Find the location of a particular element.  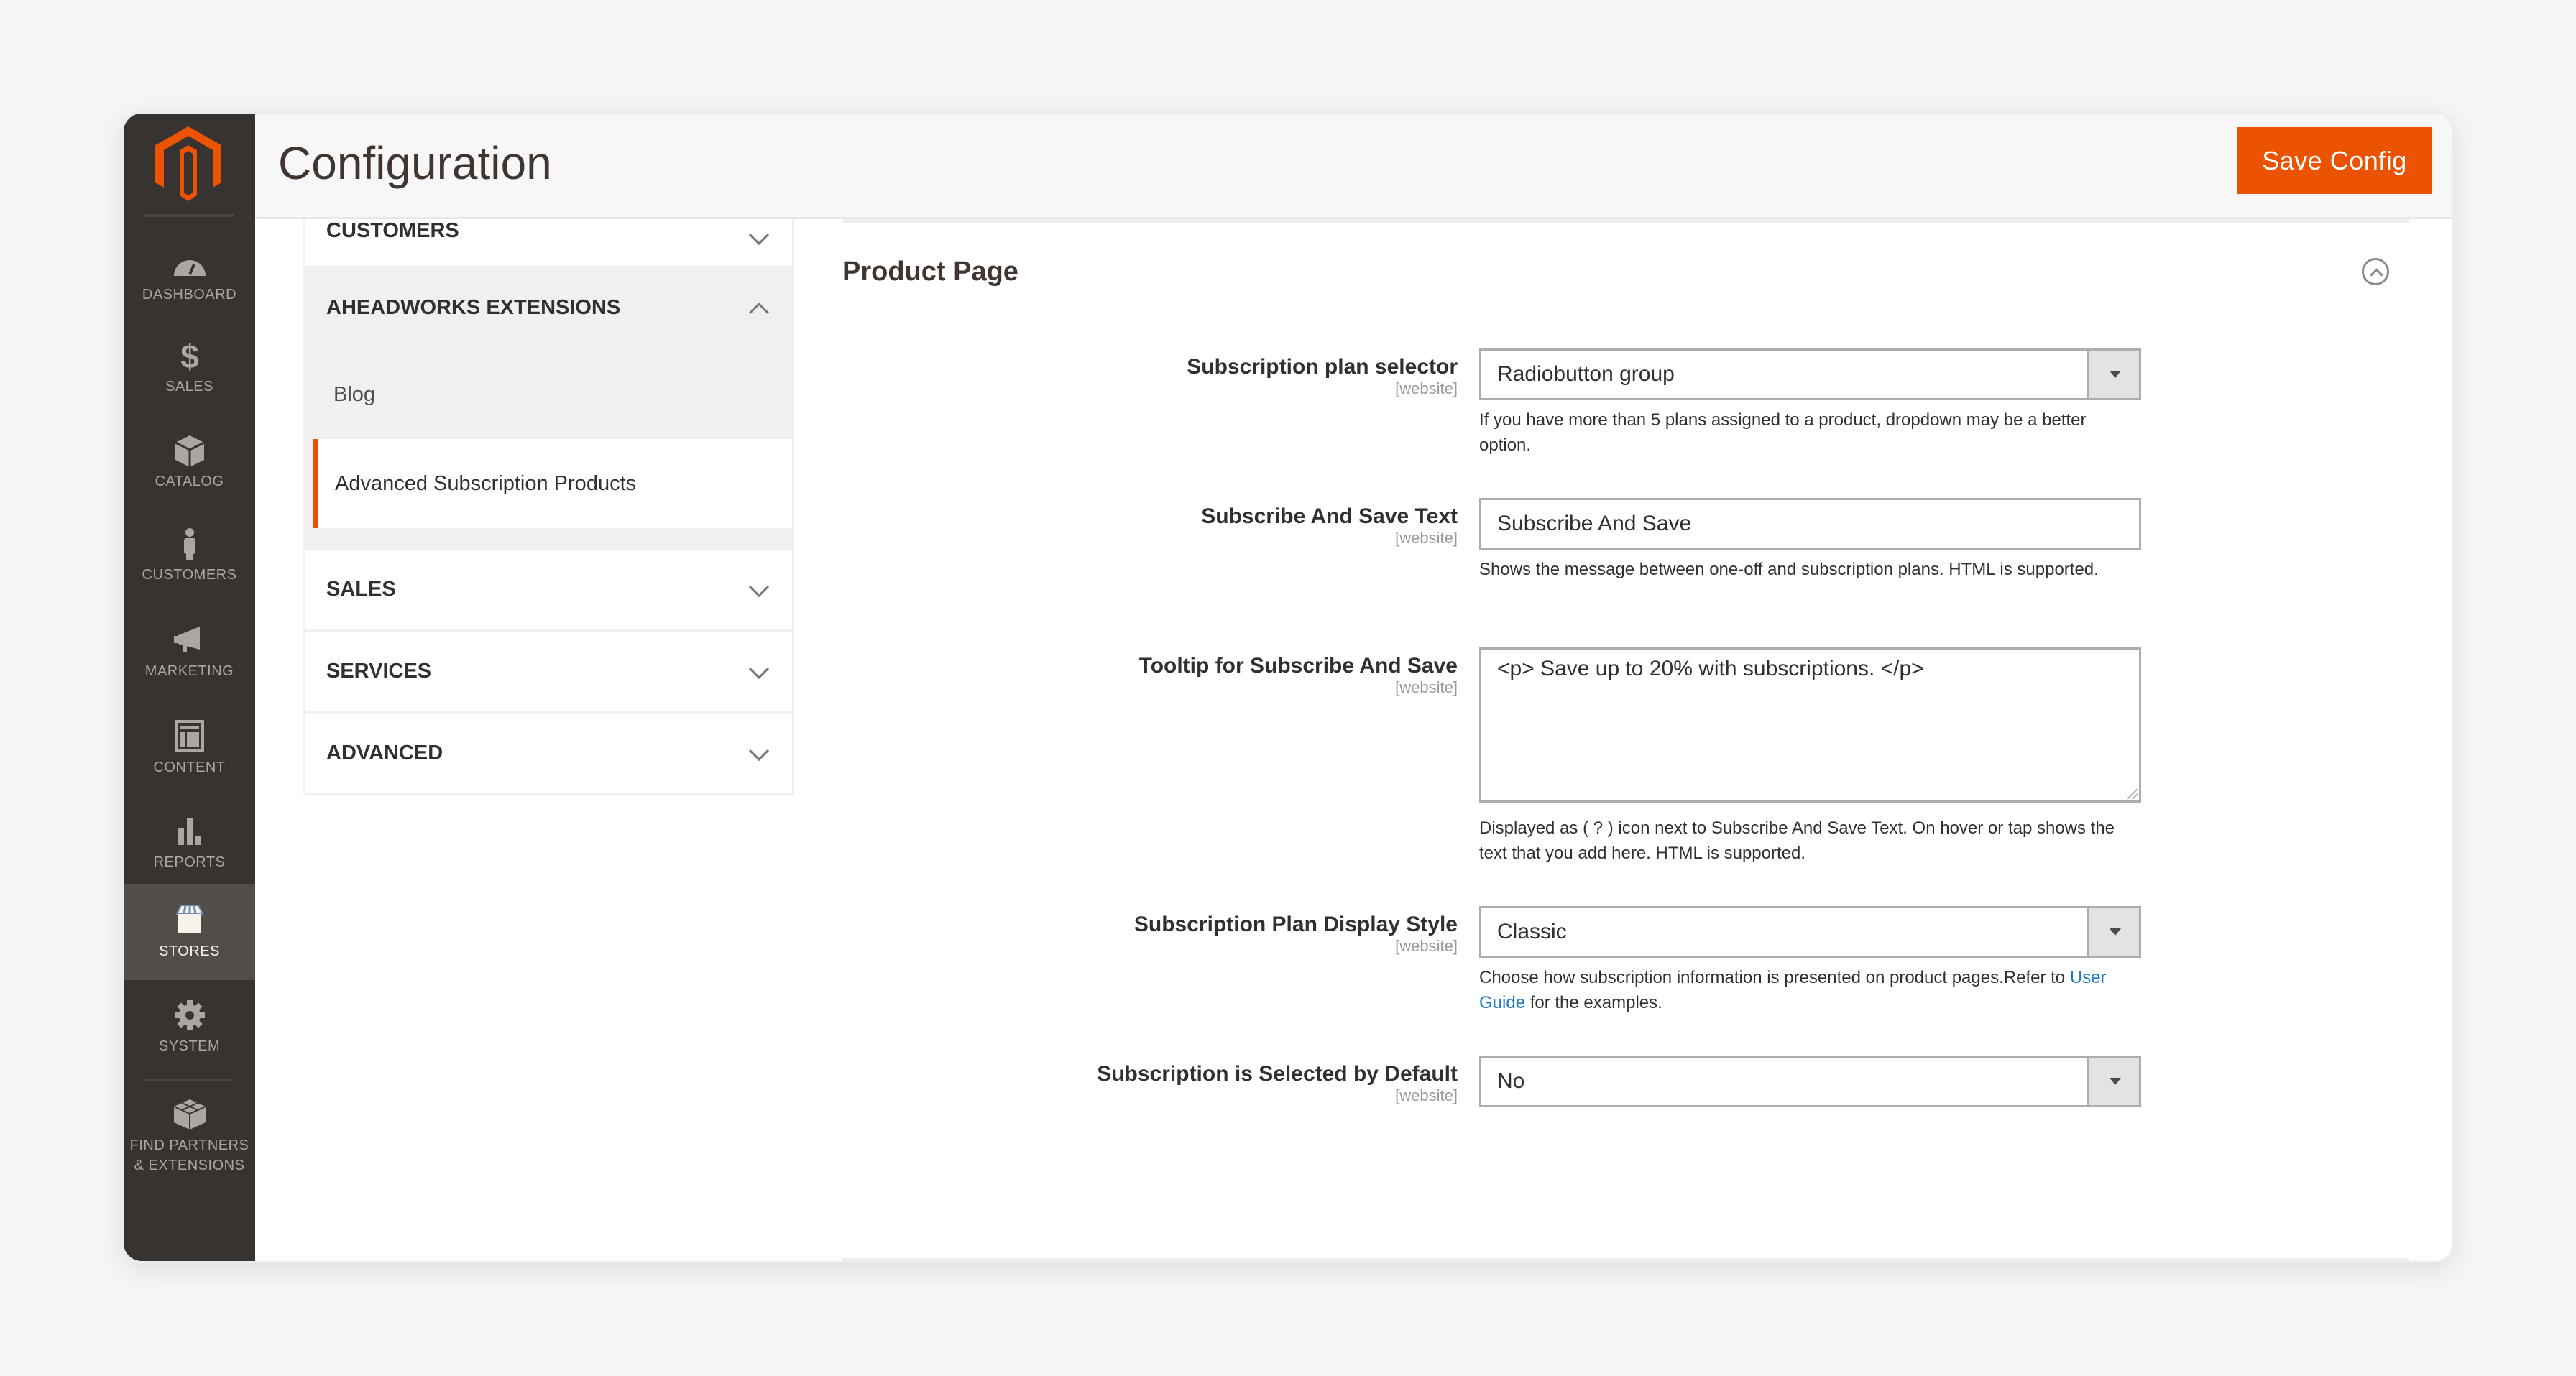

collapse-section-icon is located at coordinates (2375, 271).